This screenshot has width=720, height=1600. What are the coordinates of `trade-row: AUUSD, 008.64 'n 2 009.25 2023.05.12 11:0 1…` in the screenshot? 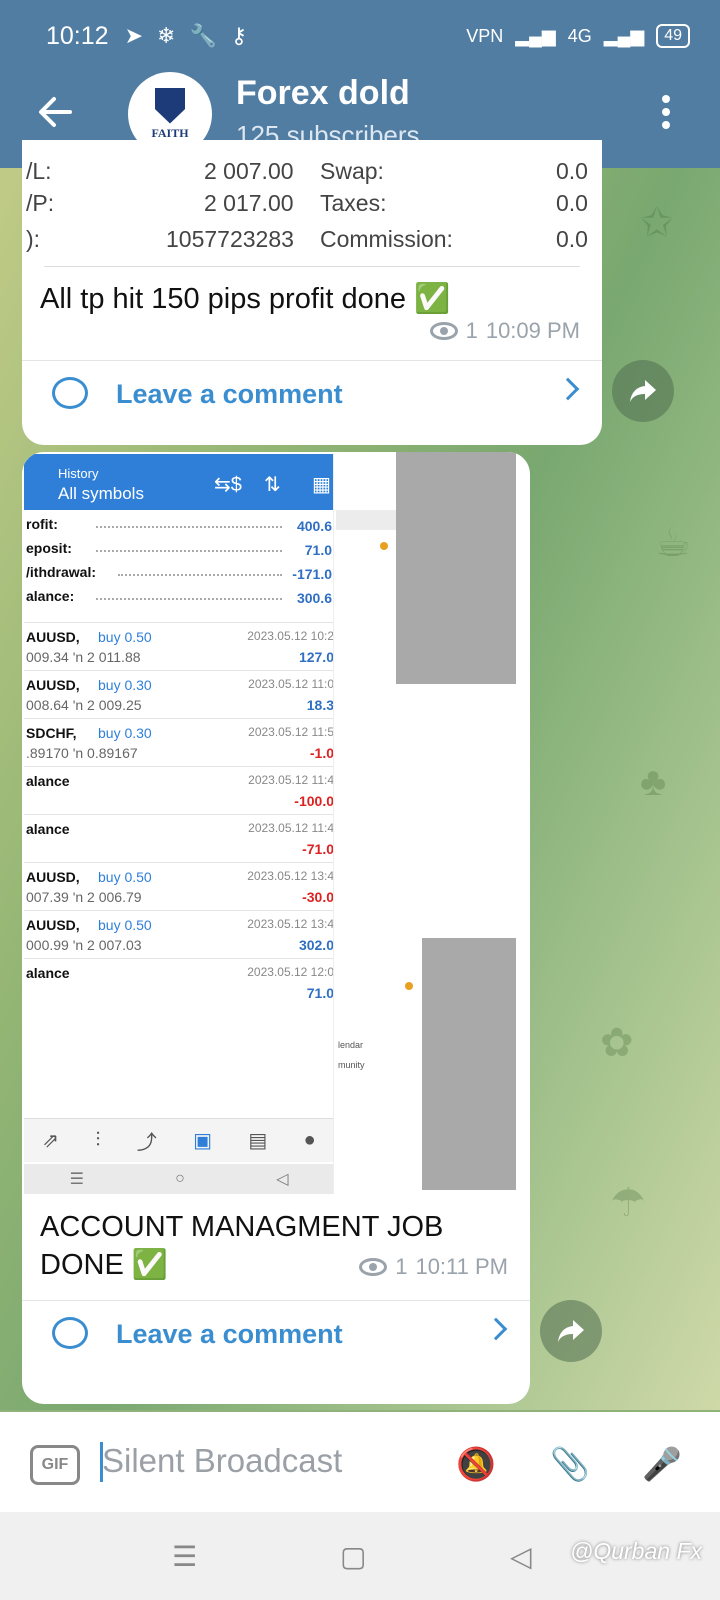 It's located at (178, 694).